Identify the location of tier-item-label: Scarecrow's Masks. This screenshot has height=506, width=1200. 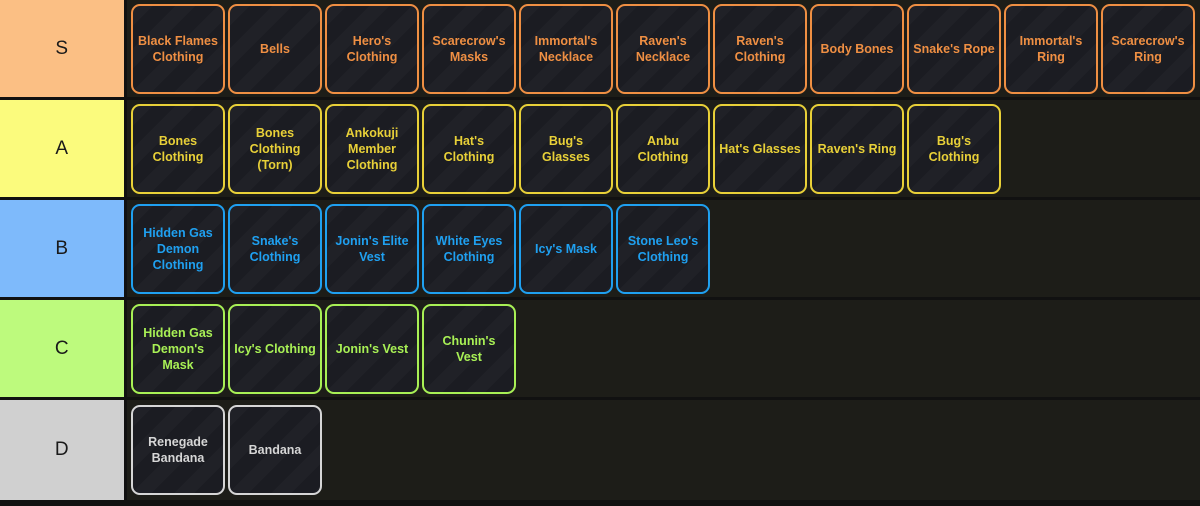
(469, 48).